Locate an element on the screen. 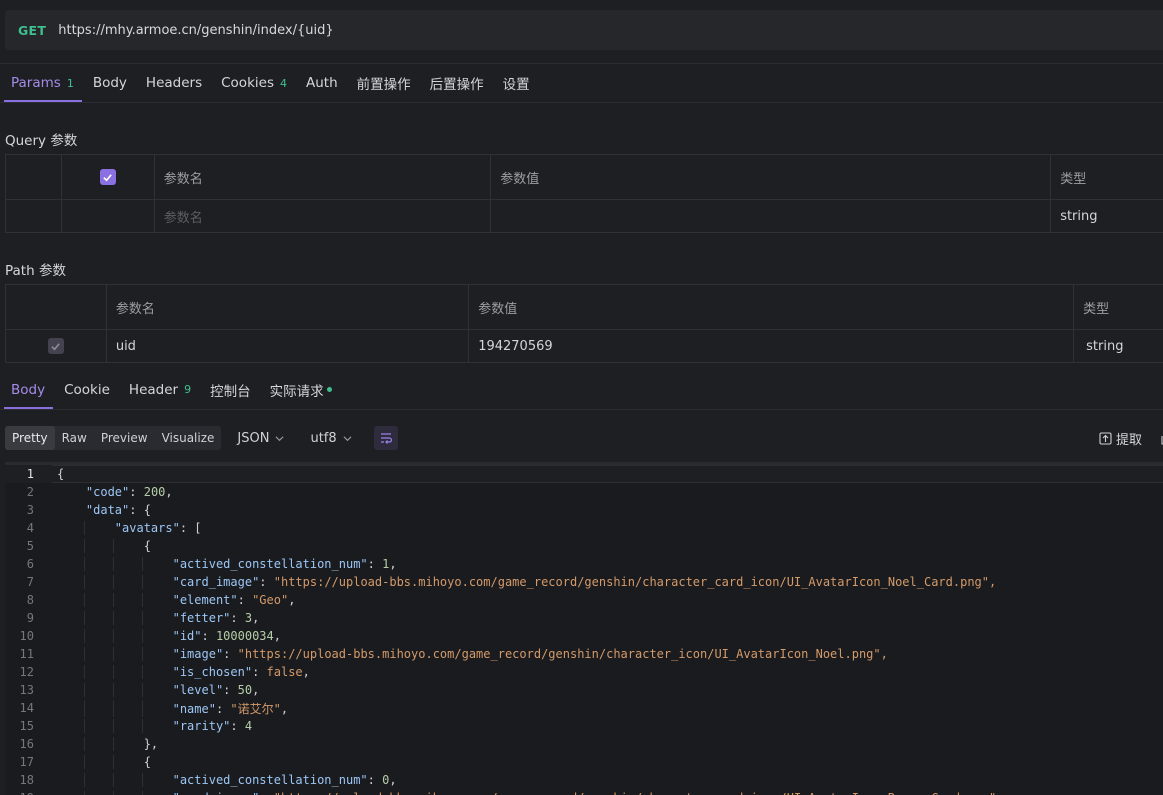  chevron-down-icon is located at coordinates (347, 438).